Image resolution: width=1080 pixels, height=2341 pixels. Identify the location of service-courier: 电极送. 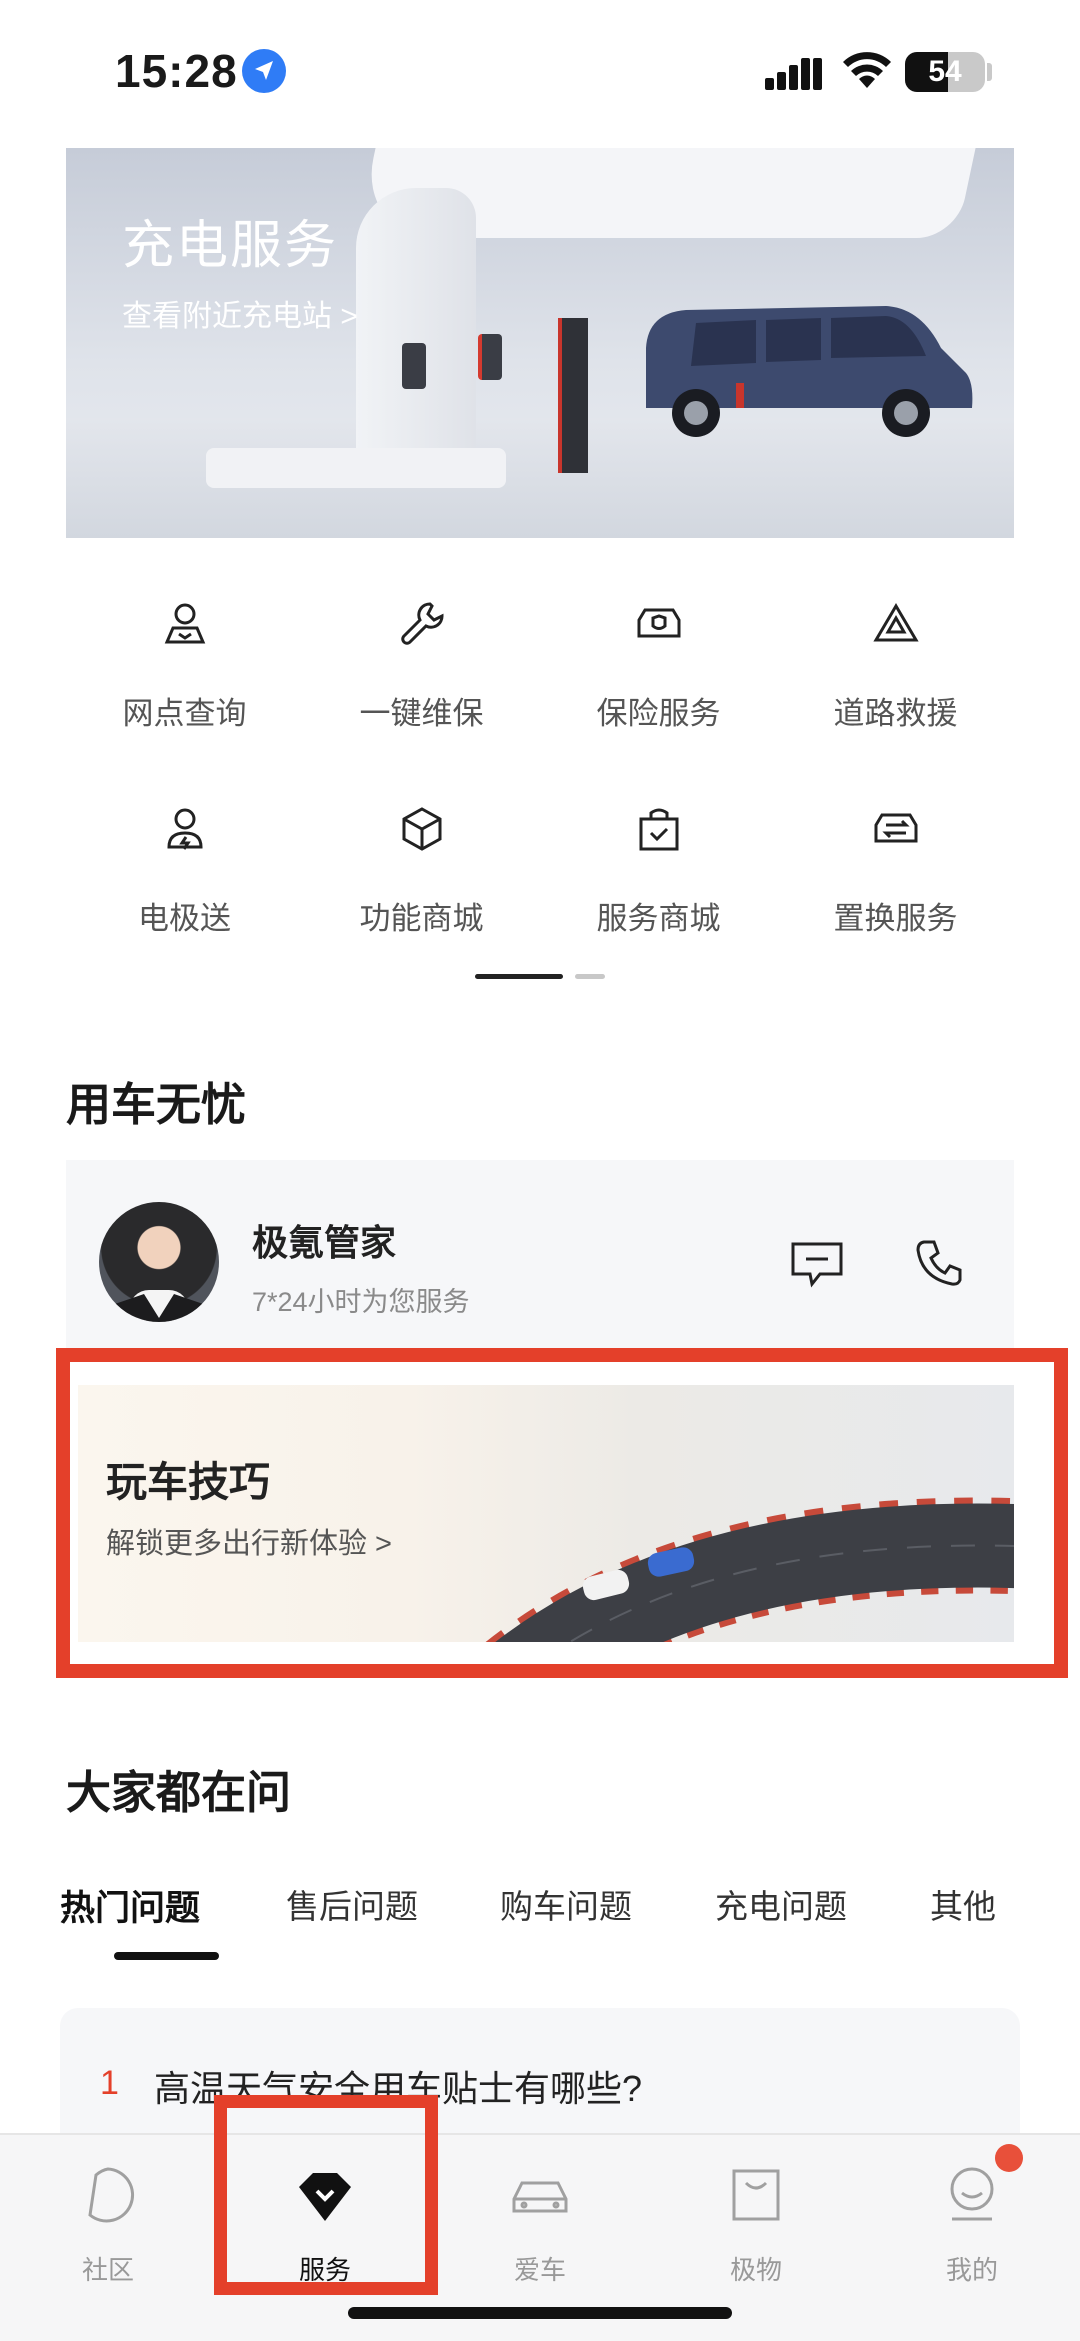
(184, 865).